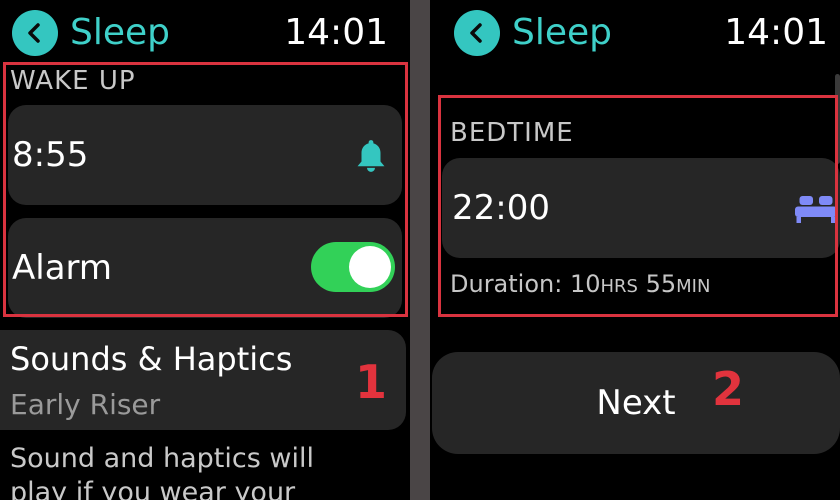 The width and height of the screenshot is (840, 500). What do you see at coordinates (85, 404) in the screenshot?
I see `sounds-haptics-value: Early Riser` at bounding box center [85, 404].